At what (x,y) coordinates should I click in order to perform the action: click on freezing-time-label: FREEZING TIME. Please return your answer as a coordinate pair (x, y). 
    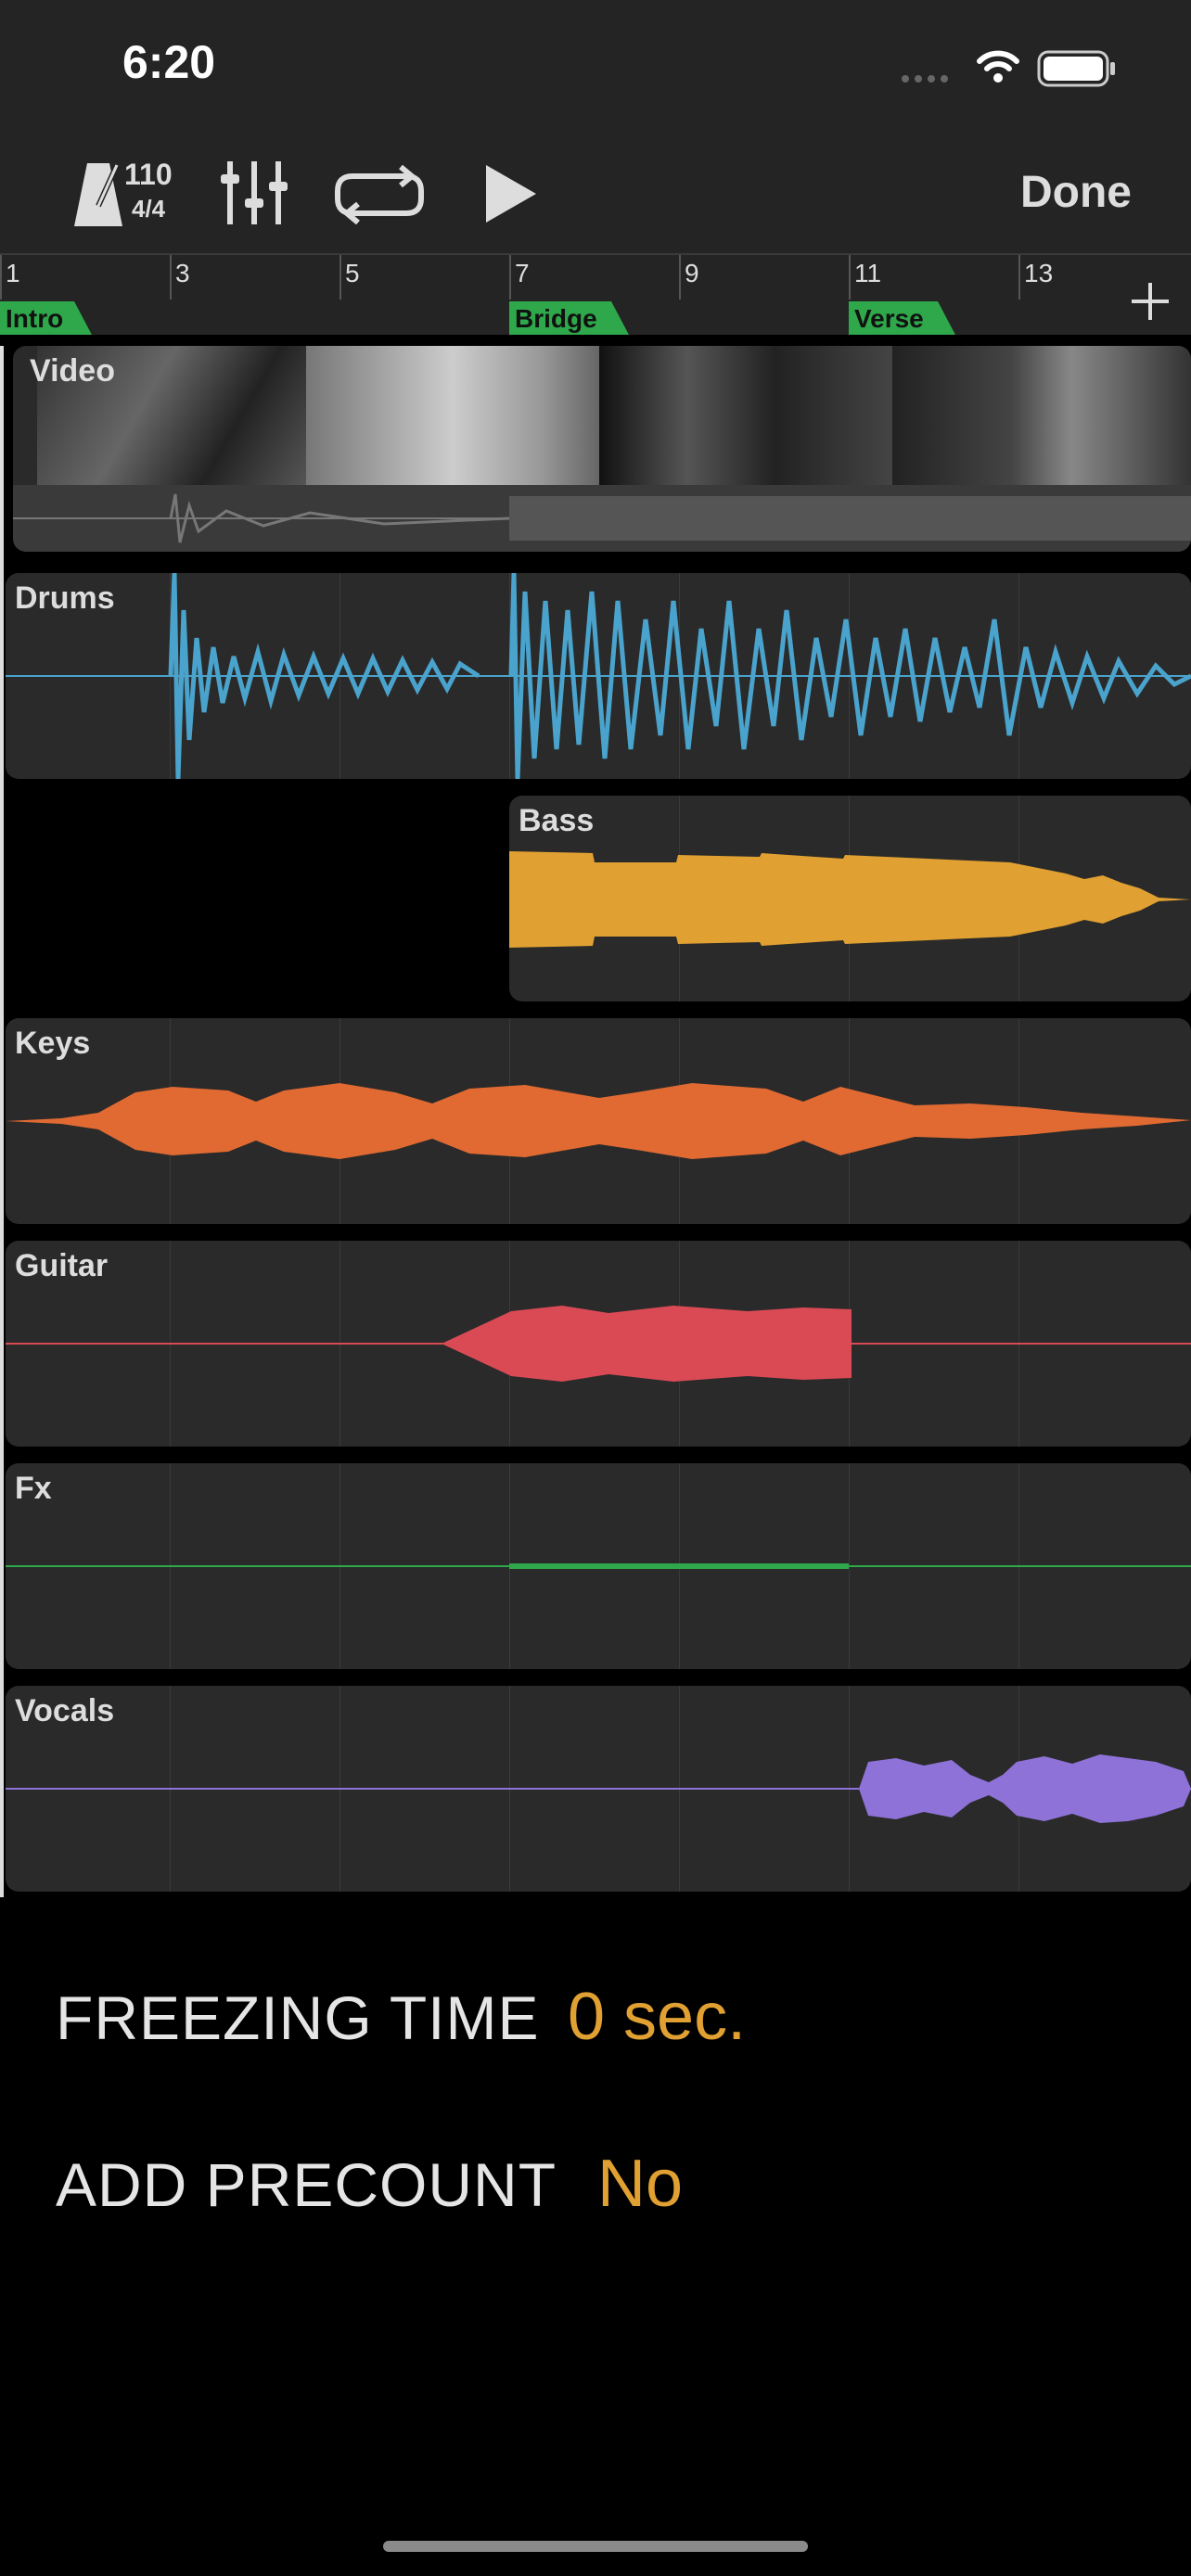
    Looking at the image, I should click on (298, 2018).